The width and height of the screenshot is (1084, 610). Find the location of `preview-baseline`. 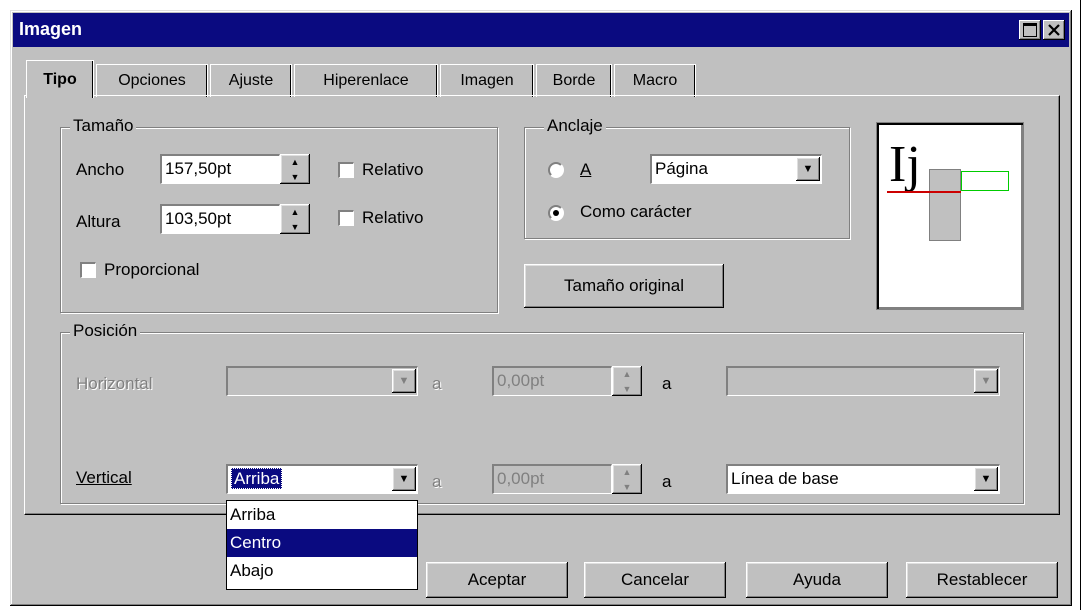

preview-baseline is located at coordinates (924, 192).